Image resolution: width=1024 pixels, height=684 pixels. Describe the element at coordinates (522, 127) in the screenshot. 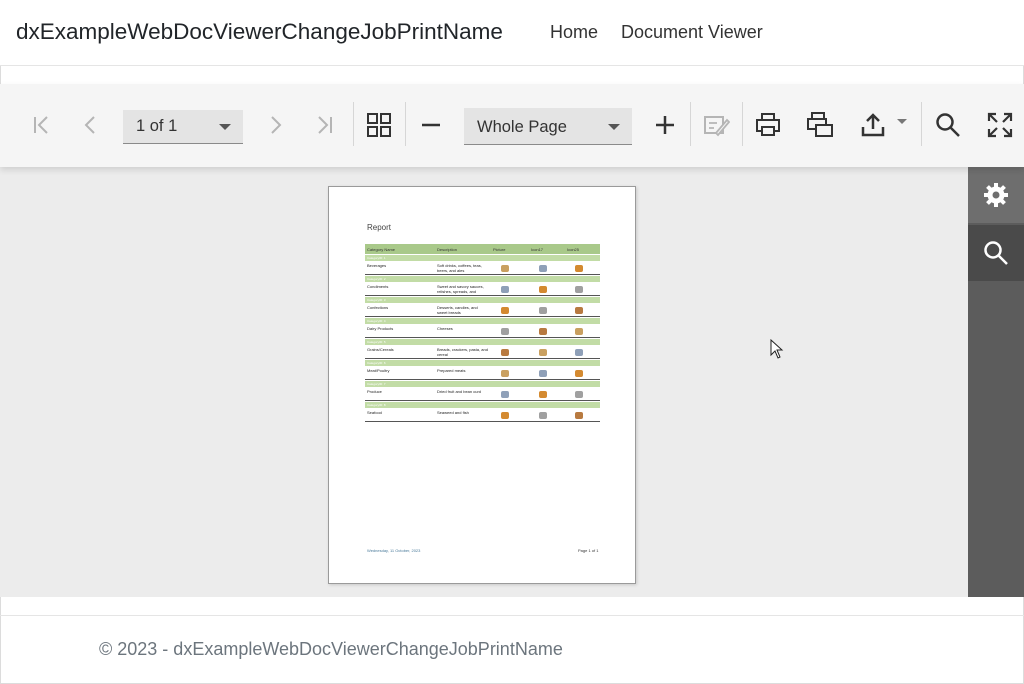

I see `zoom-selector-value: Whole Page` at that location.